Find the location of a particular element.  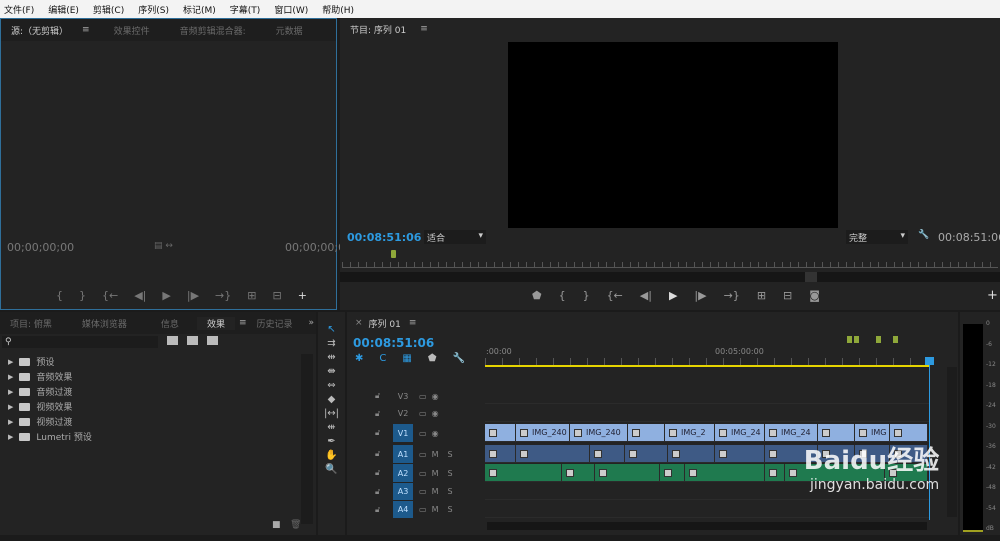

add-marker-icon: ⬟ is located at coordinates (537, 295).